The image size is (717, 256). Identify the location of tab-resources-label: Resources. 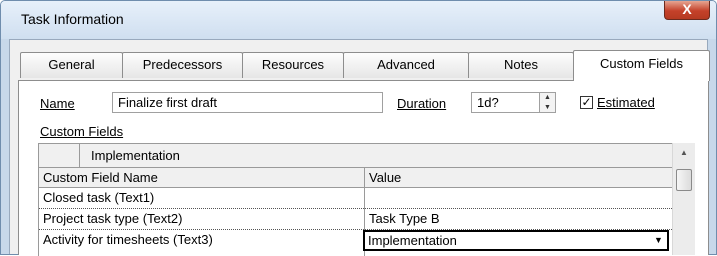
(293, 64).